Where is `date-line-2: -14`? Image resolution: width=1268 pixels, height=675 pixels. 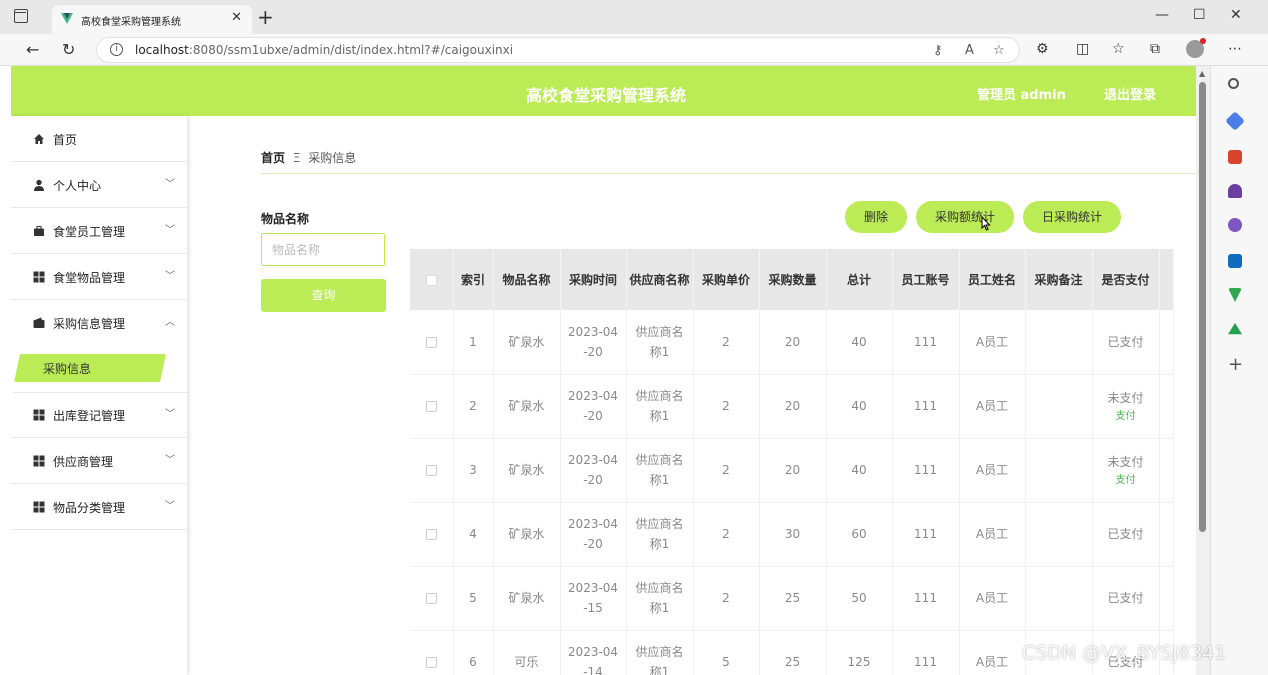
date-line-2: -14 is located at coordinates (593, 670).